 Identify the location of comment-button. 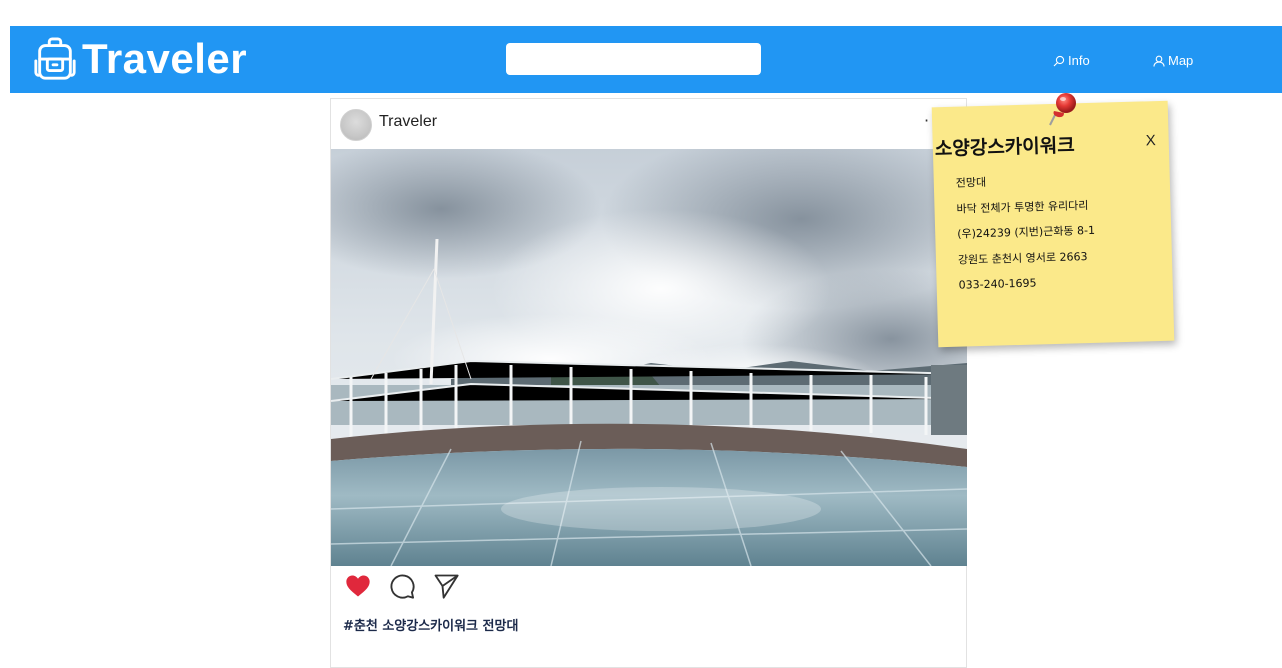
(402, 586).